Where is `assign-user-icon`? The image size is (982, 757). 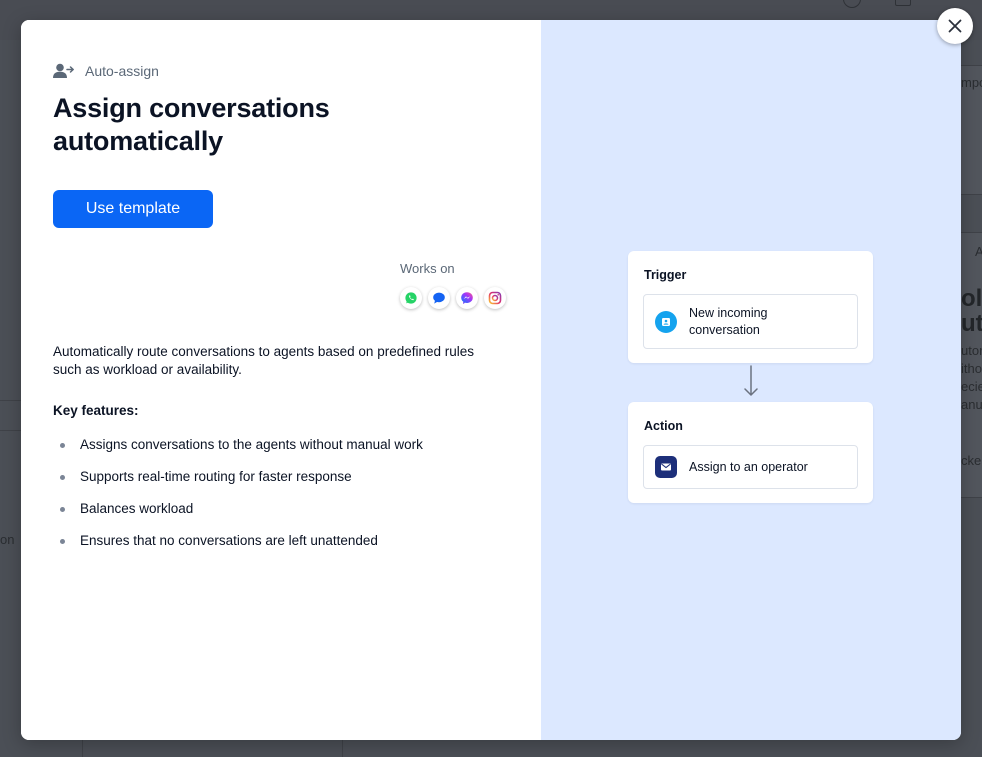
assign-user-icon is located at coordinates (64, 71).